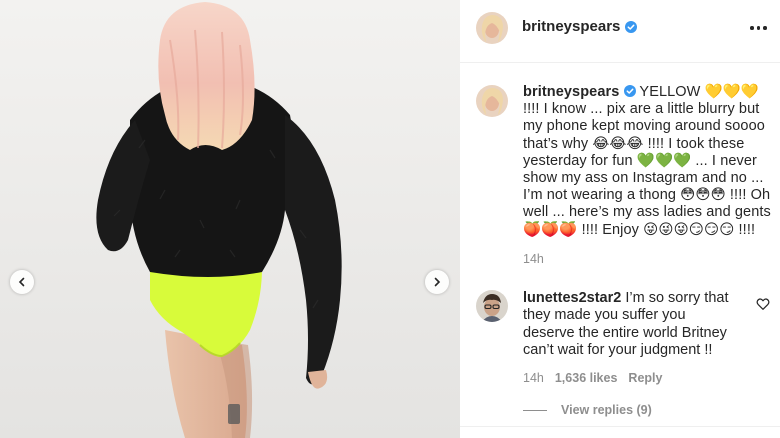  What do you see at coordinates (645, 378) in the screenshot?
I see `reply-button: Reply` at bounding box center [645, 378].